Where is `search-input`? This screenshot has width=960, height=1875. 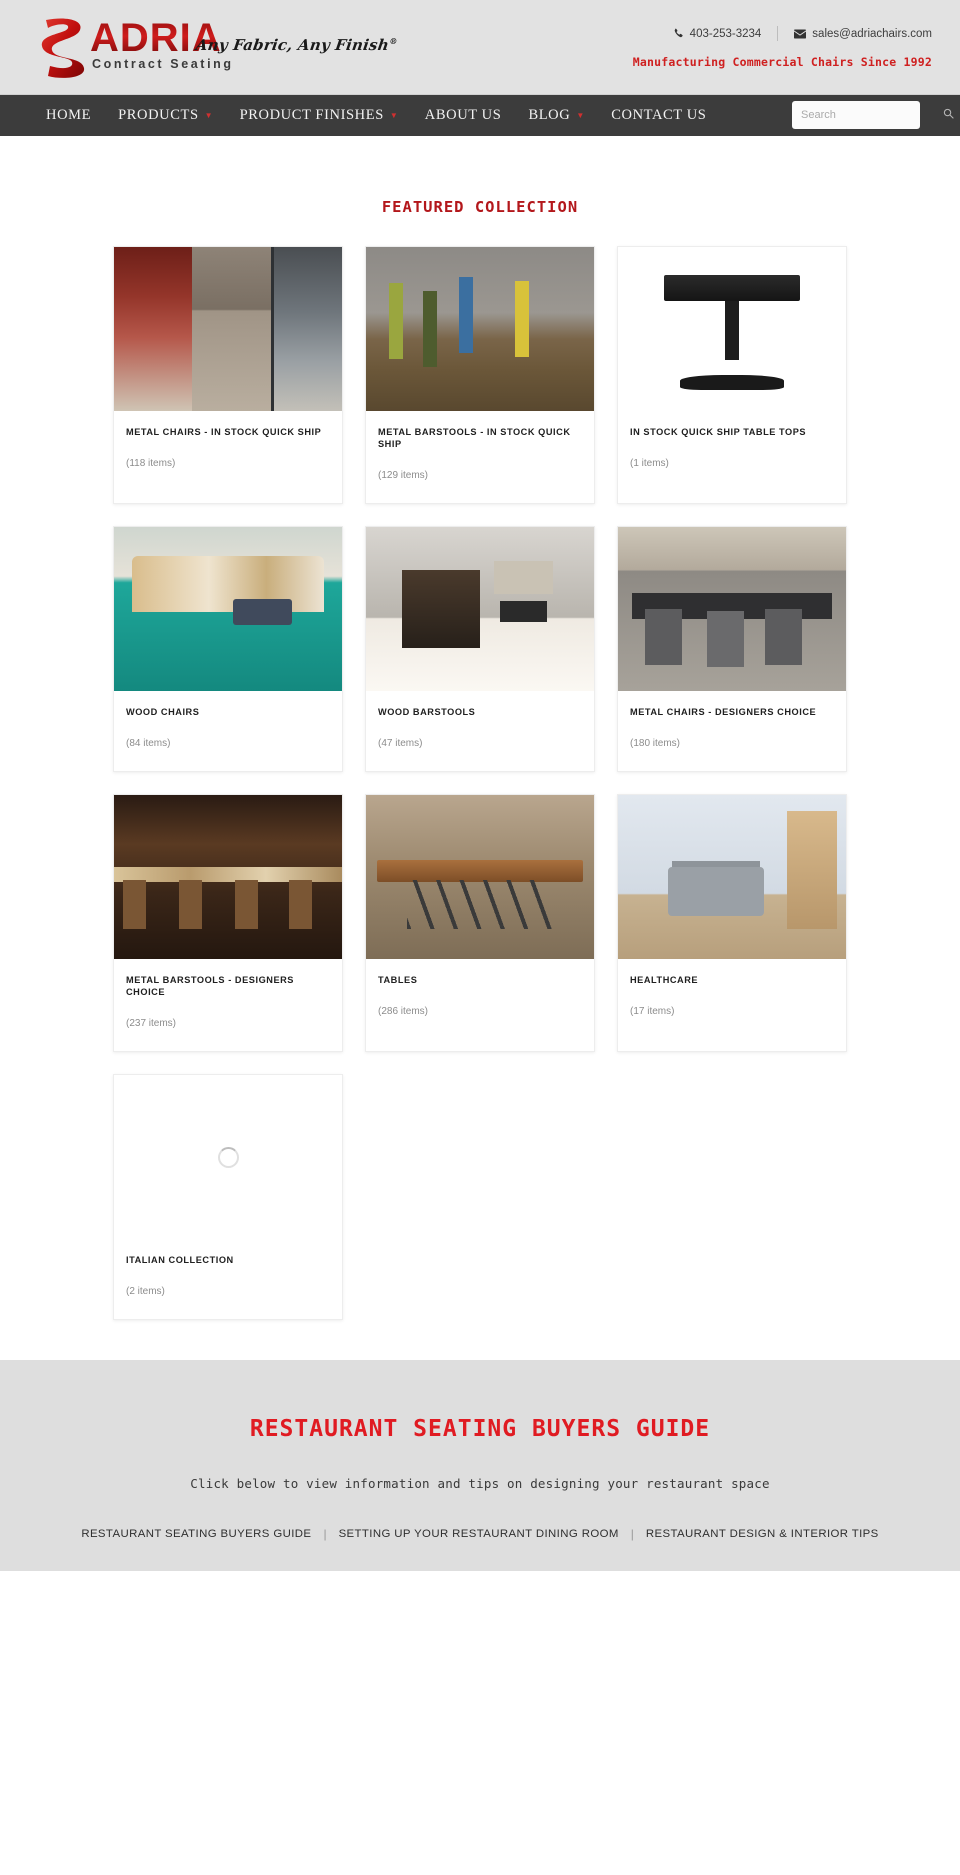 search-input is located at coordinates (872, 115).